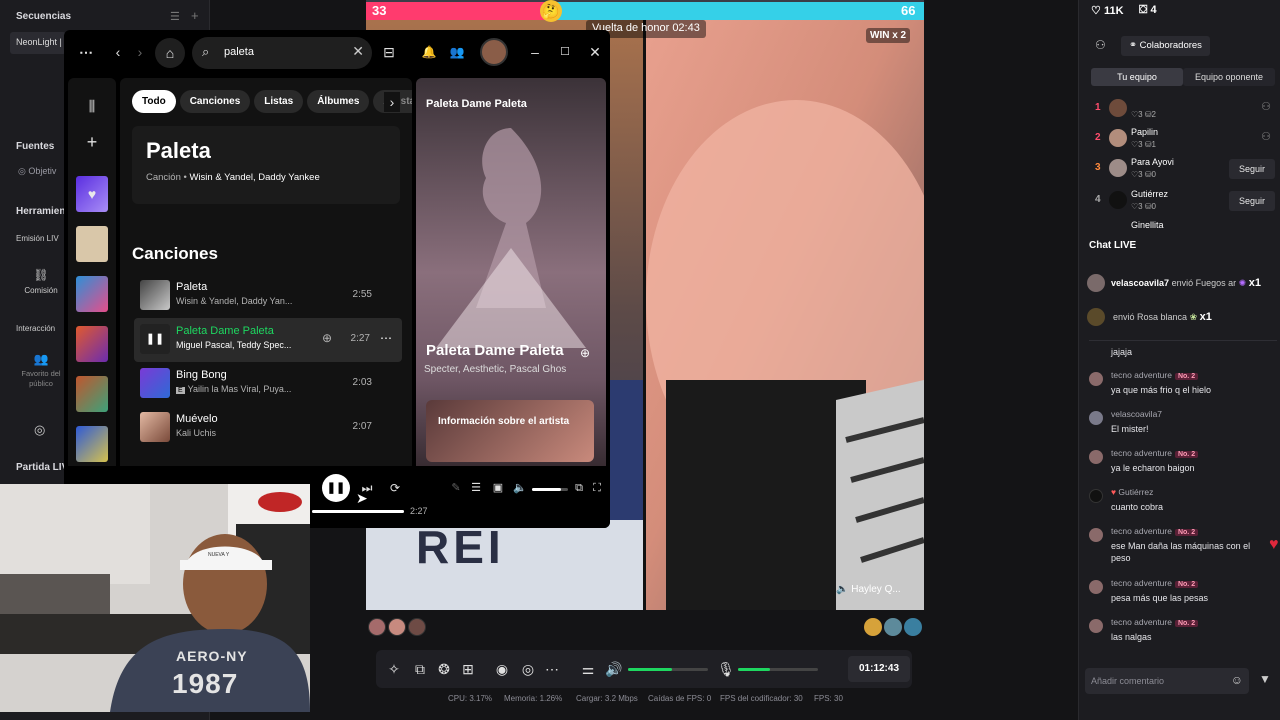 This screenshot has height=720, width=1280. What do you see at coordinates (420, 669) in the screenshot?
I see `layout-icon: ⧉` at bounding box center [420, 669].